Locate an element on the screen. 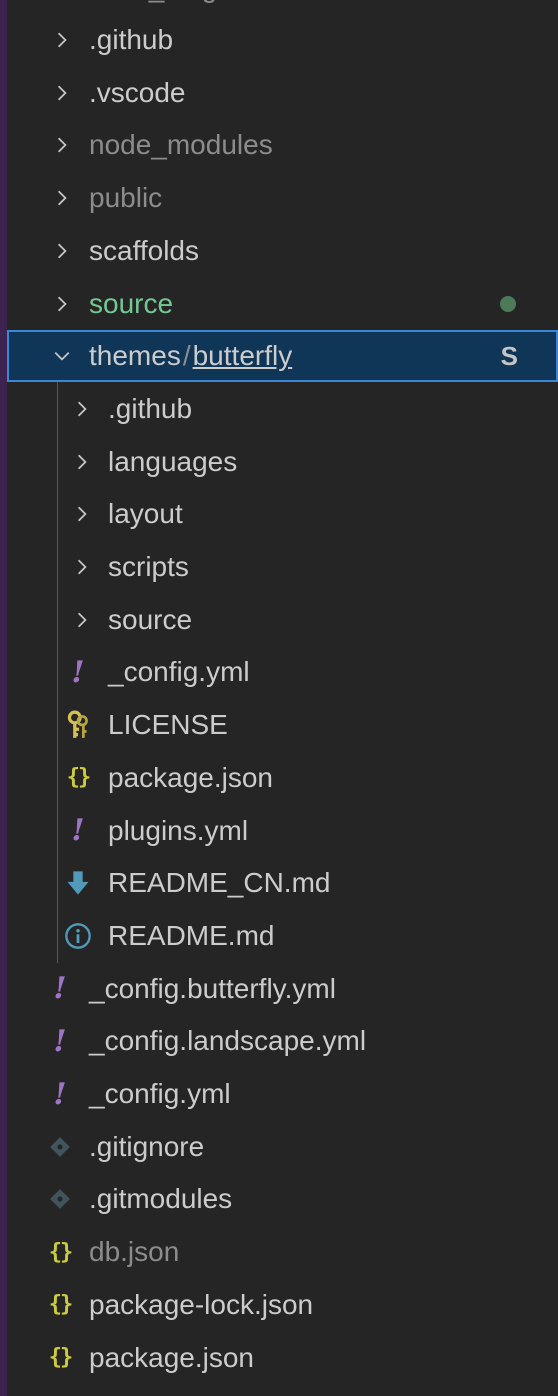 The image size is (558, 1396). label-text: package-lock.json is located at coordinates (201, 1304).